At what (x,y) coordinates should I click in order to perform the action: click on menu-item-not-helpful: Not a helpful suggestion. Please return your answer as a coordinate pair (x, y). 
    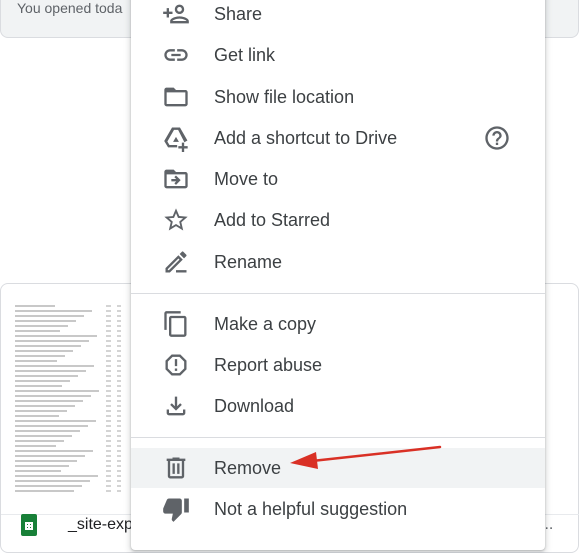
    Looking at the image, I should click on (338, 509).